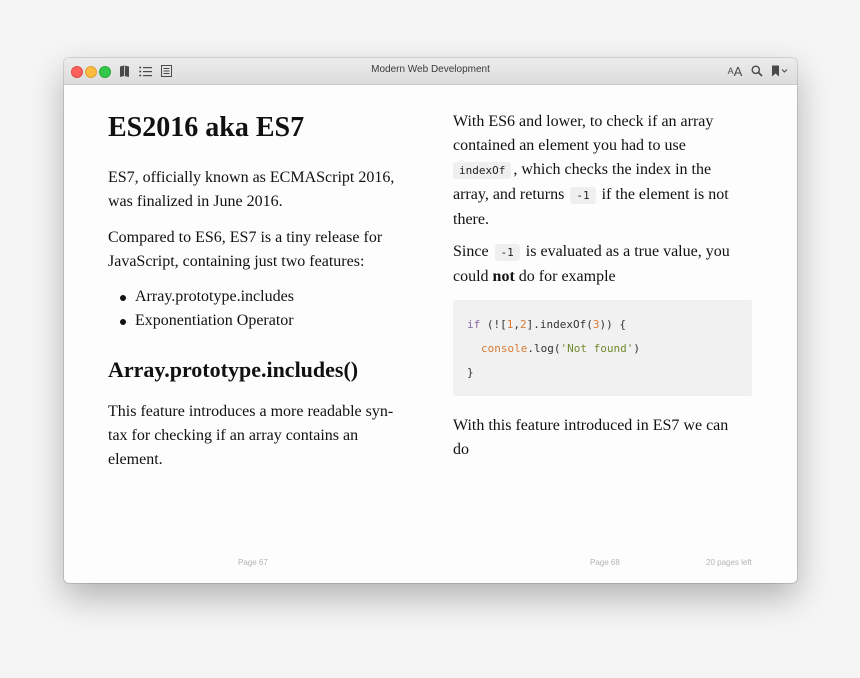 The image size is (860, 678). I want to click on inline-code: indexOf, so click(482, 170).